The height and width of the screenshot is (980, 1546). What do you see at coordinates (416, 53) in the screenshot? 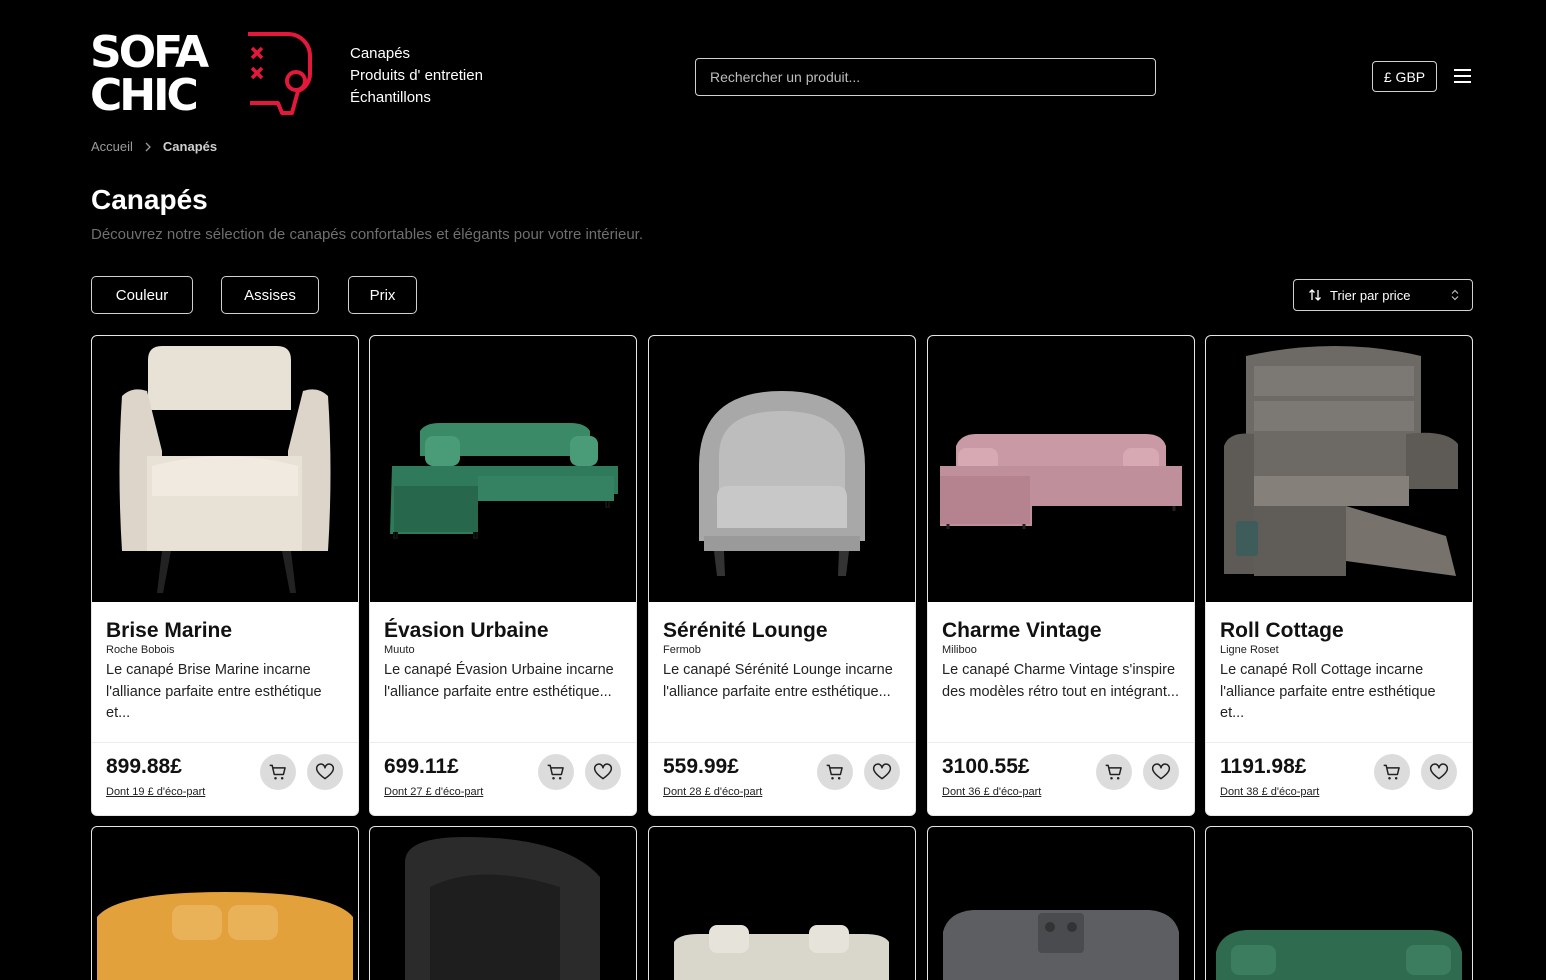
I see `nav-canapes: Canapés` at bounding box center [416, 53].